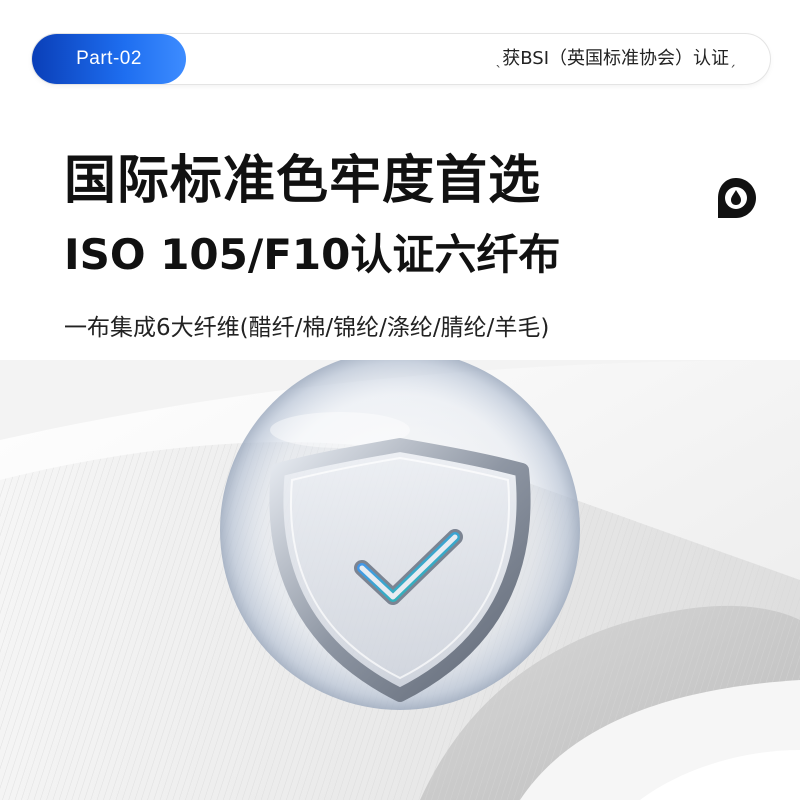  Describe the element at coordinates (737, 198) in the screenshot. I see `water-drop-icon` at that location.